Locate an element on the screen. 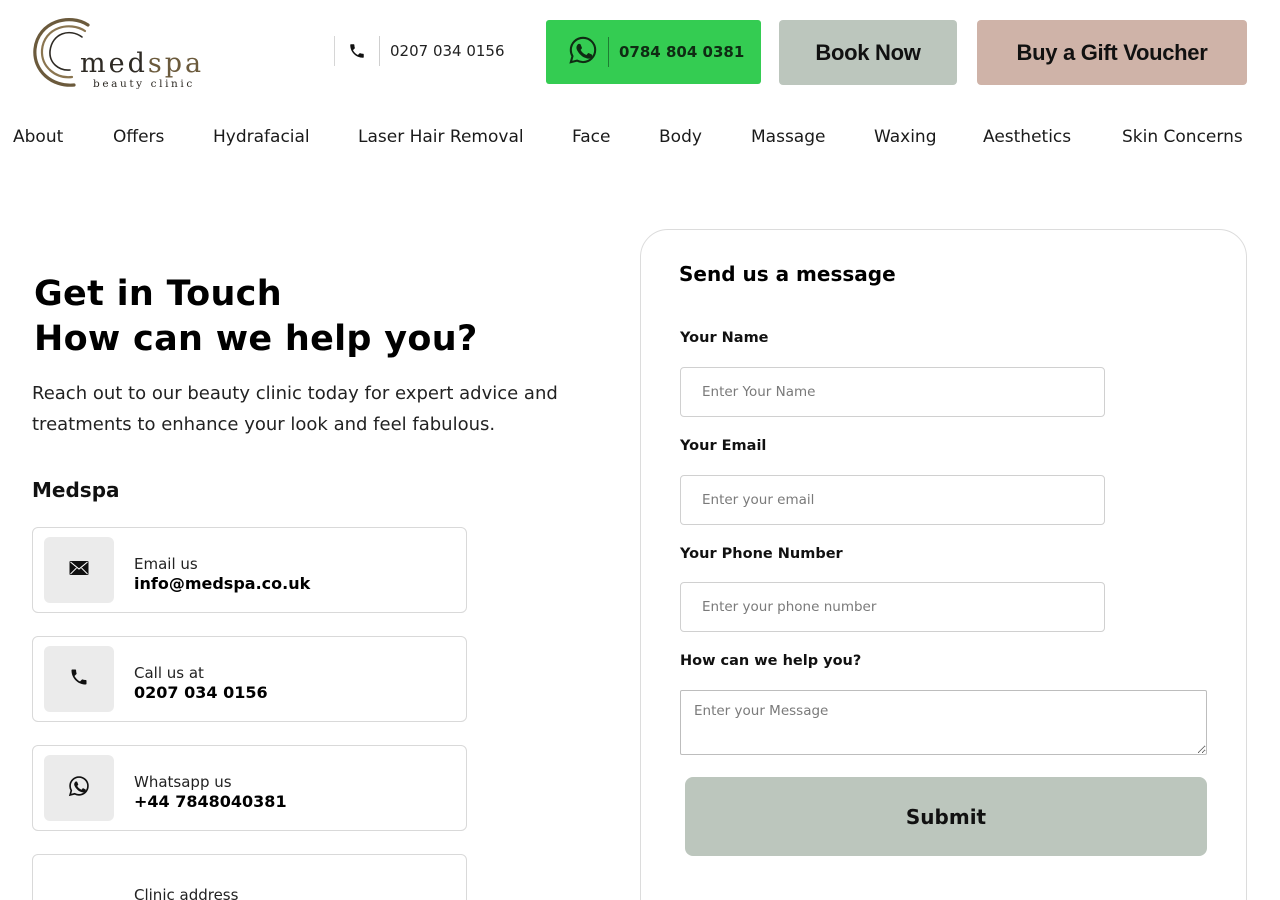 The height and width of the screenshot is (900, 1280). nav-item-offers: Offers is located at coordinates (138, 137).